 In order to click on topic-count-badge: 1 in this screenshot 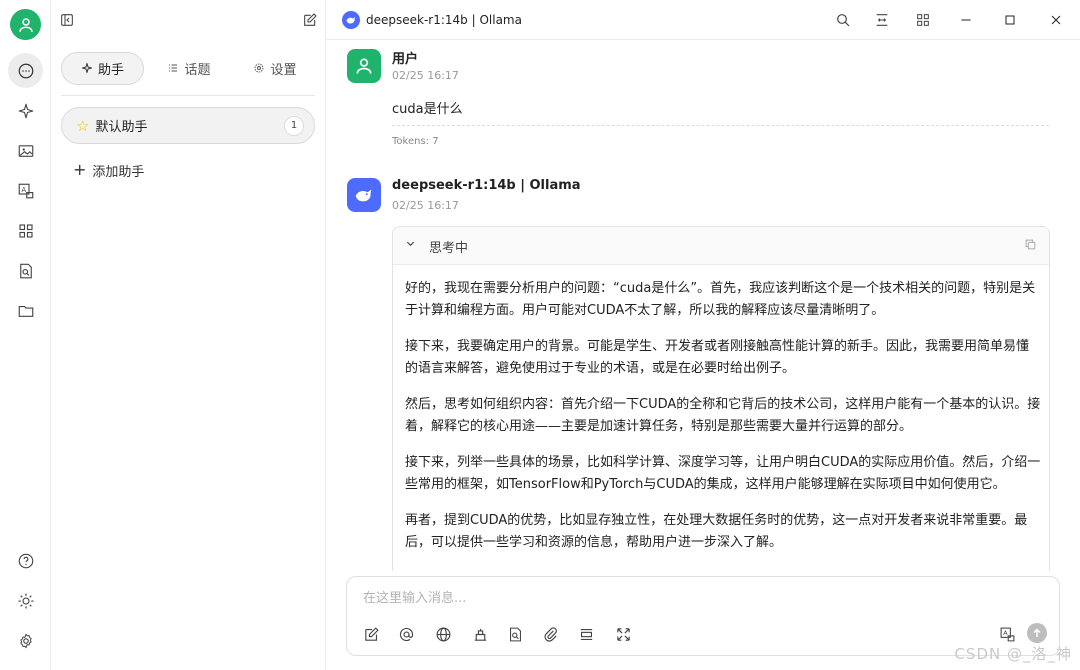, I will do `click(294, 125)`.